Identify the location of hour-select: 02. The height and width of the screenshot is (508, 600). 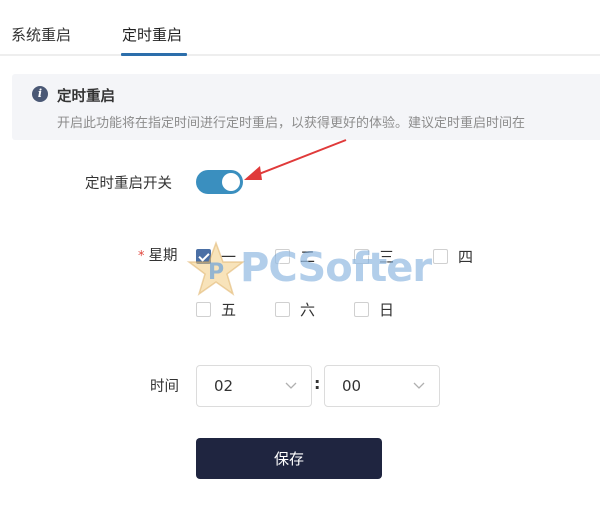
(254, 386).